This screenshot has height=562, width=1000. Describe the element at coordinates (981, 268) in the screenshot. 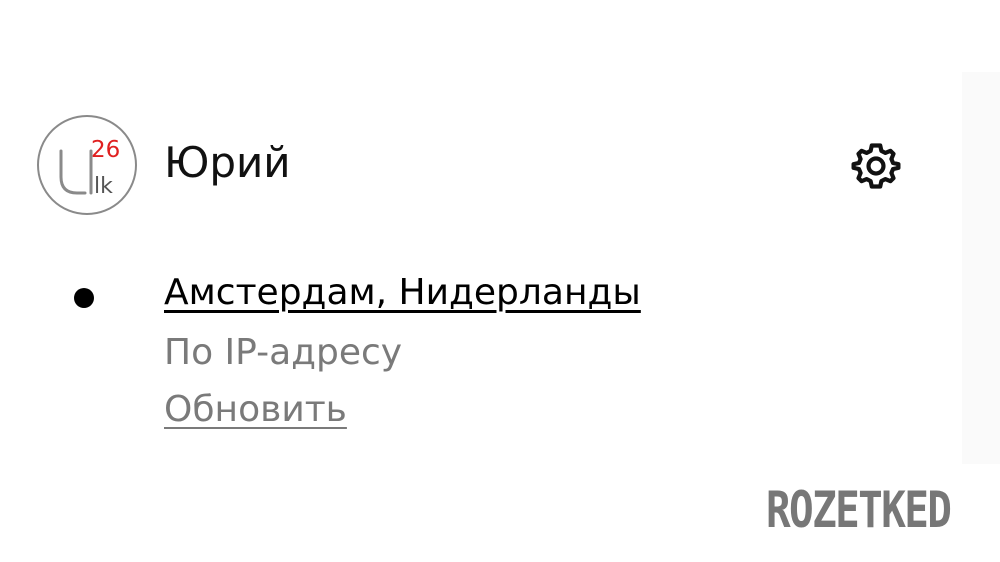

I see `right-edge-panel` at that location.